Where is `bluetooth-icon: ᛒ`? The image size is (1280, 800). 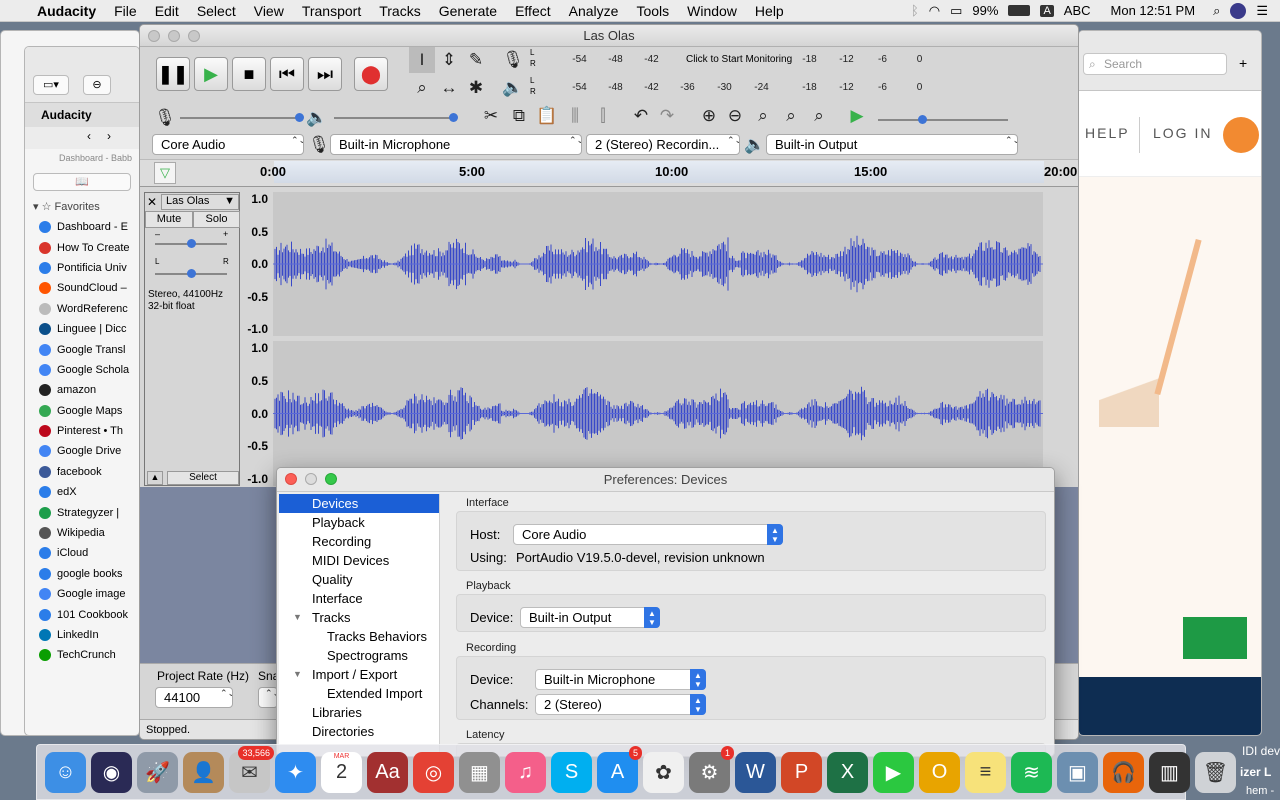 bluetooth-icon: ᛒ is located at coordinates (915, 10).